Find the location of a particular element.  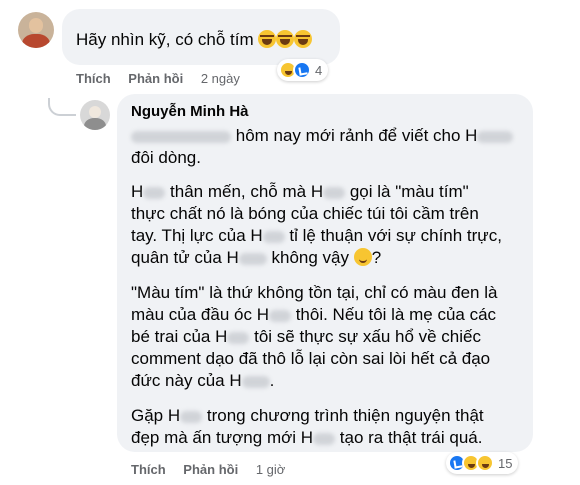

thread-connector is located at coordinates (62, 107).